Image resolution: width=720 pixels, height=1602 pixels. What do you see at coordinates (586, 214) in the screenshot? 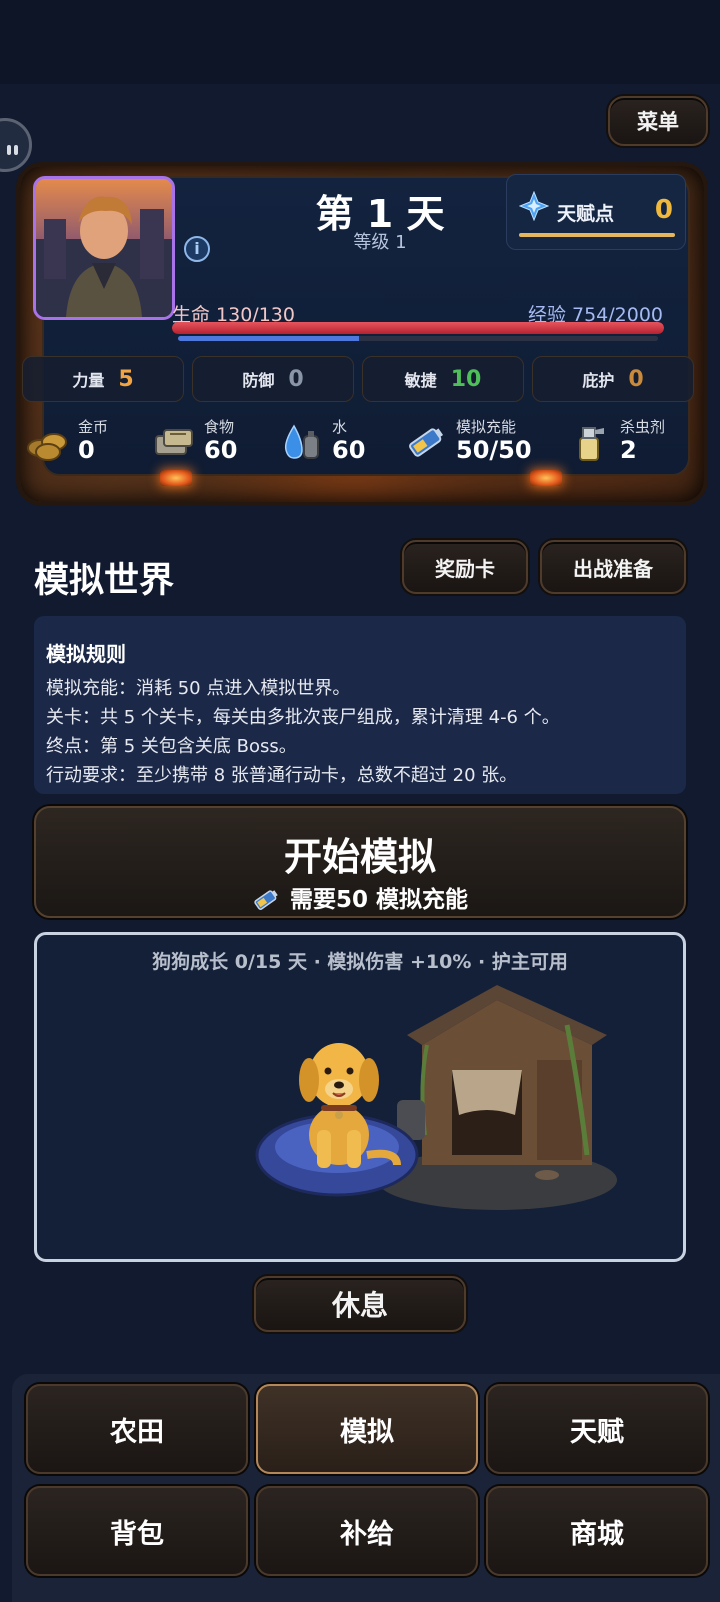
I see `talent-label: 天赋点` at bounding box center [586, 214].